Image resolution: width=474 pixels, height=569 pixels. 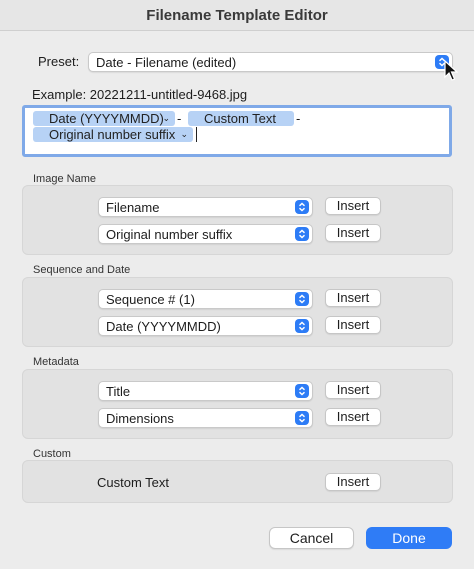 I want to click on filename-select: Filename, so click(x=205, y=207).